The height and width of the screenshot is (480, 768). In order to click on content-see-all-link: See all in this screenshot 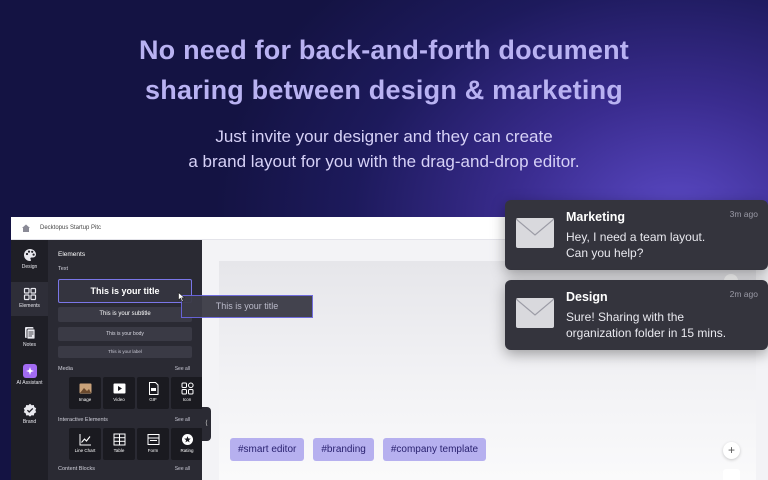, I will do `click(182, 469)`.